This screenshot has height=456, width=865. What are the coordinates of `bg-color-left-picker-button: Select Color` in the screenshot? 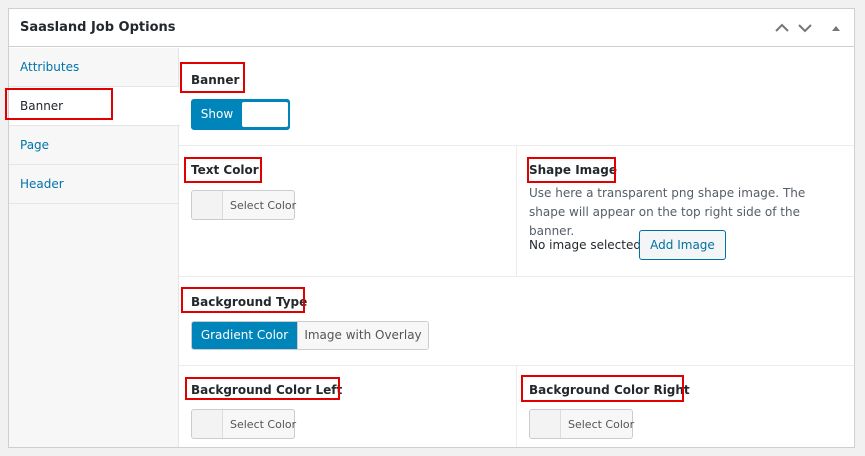 It's located at (244, 424).